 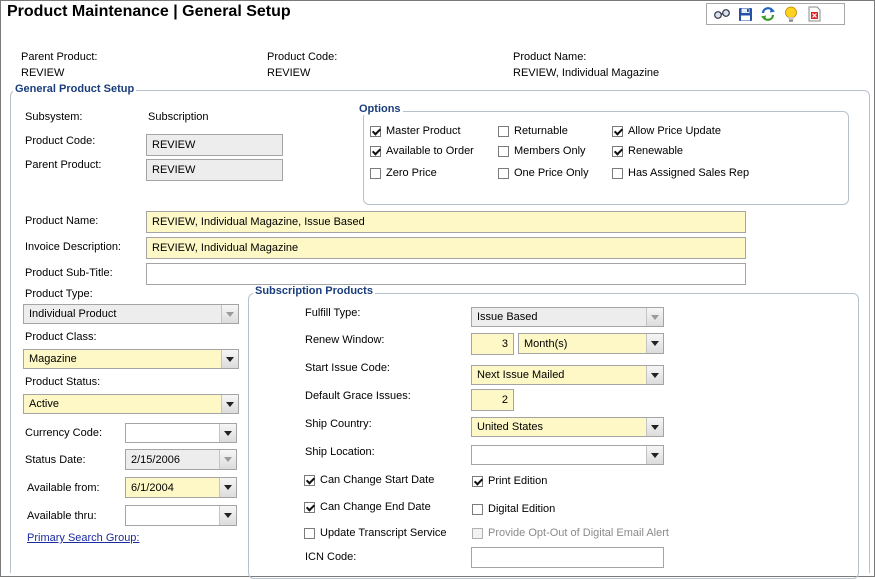 What do you see at coordinates (411, 173) in the screenshot?
I see `zero-price-label: Zero Price` at bounding box center [411, 173].